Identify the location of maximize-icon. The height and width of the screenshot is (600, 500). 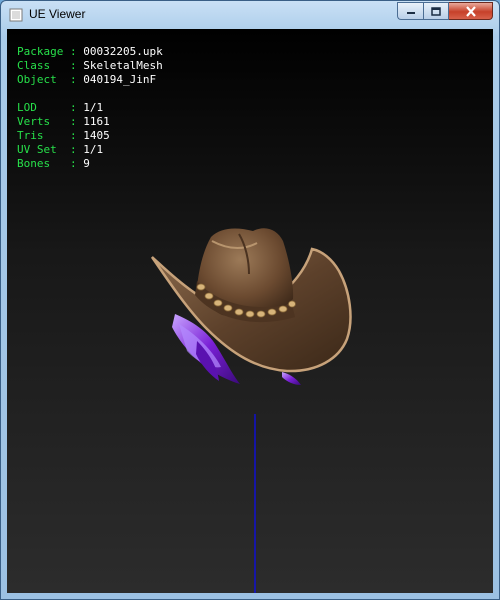
(436, 11).